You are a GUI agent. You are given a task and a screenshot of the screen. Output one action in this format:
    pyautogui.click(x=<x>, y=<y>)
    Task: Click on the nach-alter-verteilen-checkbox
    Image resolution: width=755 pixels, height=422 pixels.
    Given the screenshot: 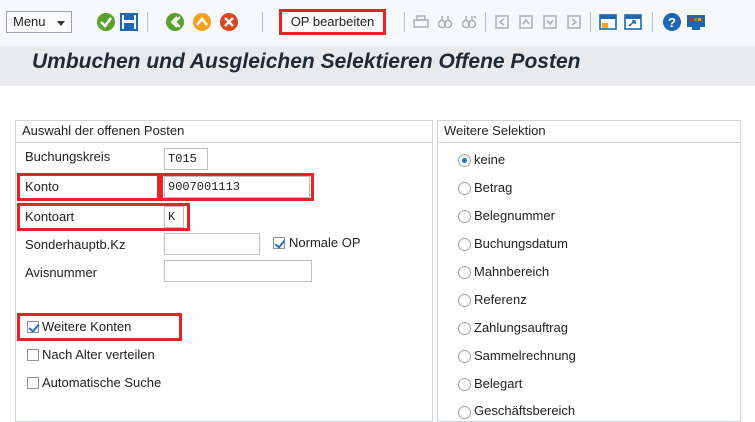 What is the action you would take?
    pyautogui.click(x=33, y=355)
    